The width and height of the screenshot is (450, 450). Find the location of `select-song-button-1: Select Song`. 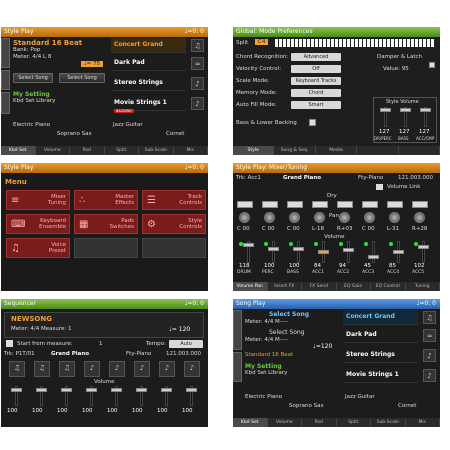

select-song-button-1: Select Song is located at coordinates (33, 78).